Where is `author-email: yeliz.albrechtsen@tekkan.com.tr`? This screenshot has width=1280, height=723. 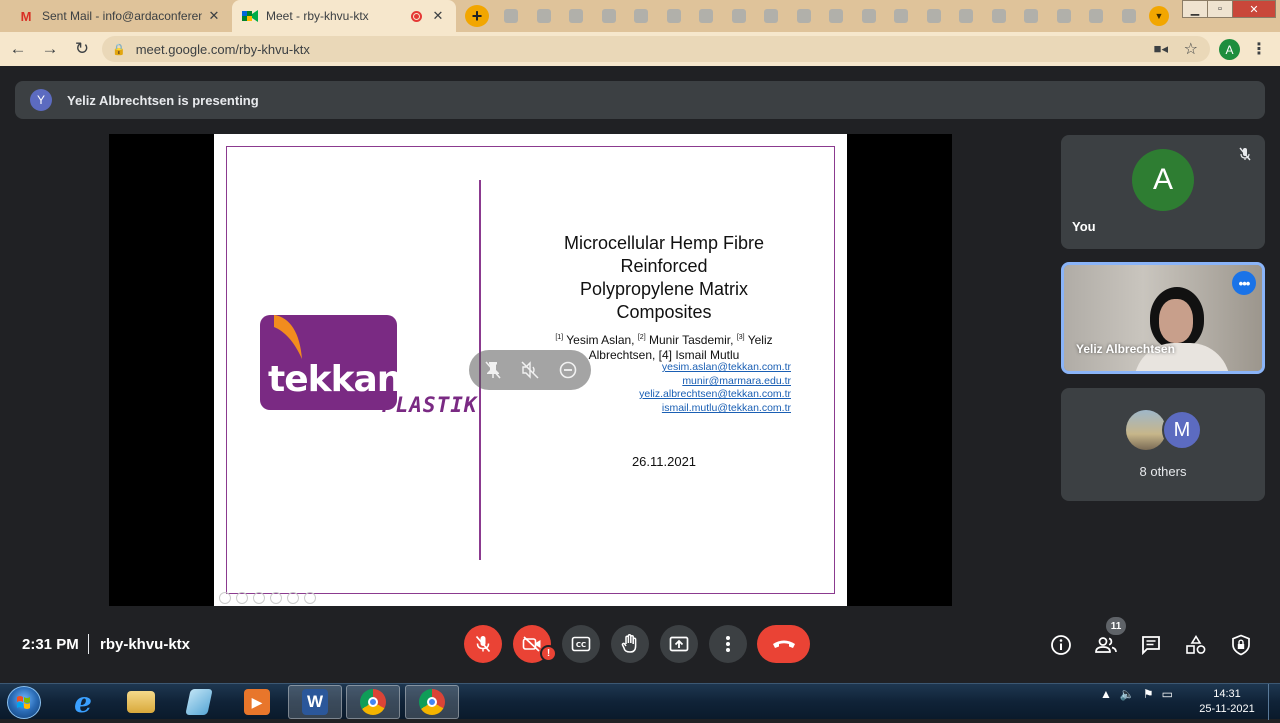
author-email: yeliz.albrechtsen@tekkan.com.tr is located at coordinates (715, 394).